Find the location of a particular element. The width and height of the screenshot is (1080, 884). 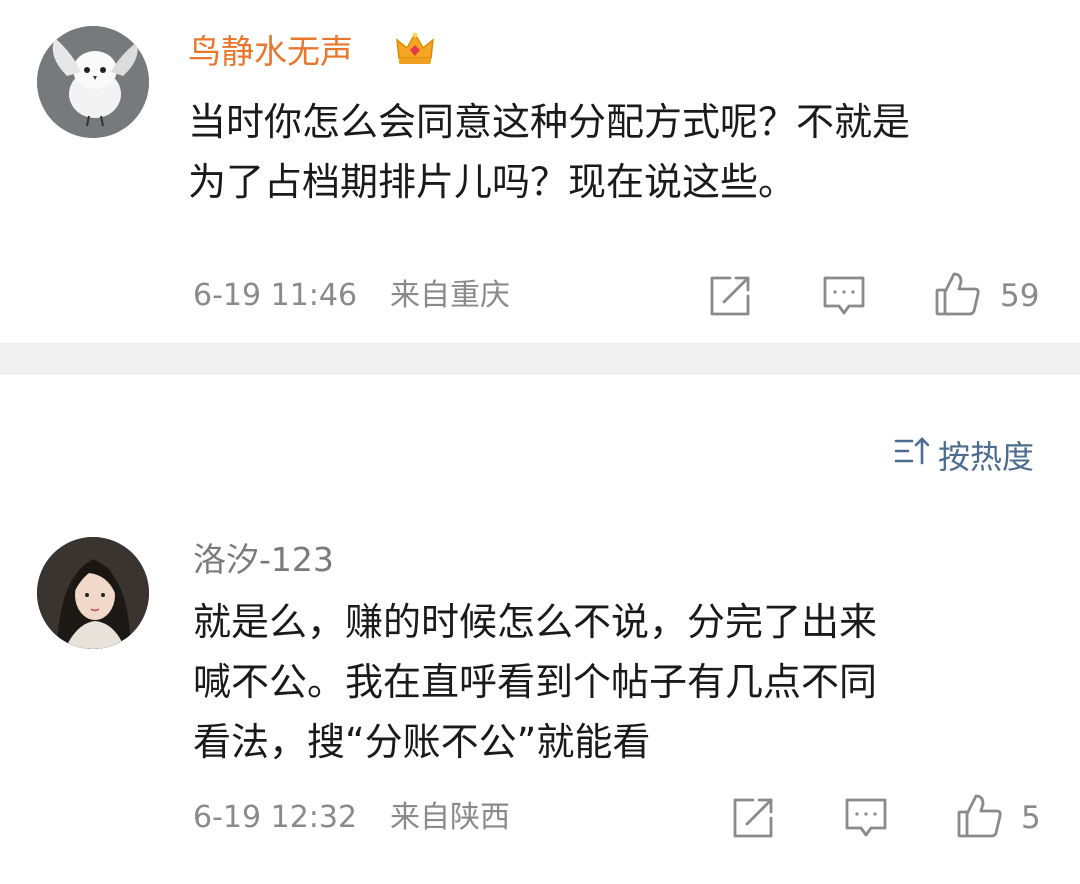

sort-icon is located at coordinates (916, 455).